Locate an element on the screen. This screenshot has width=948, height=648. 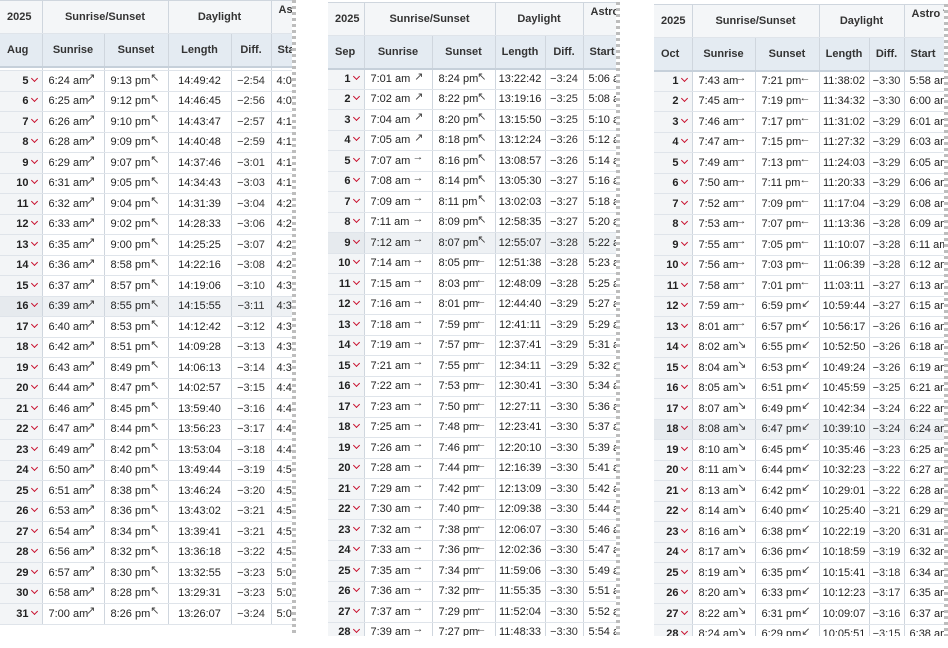
day-cell: 20 is located at coordinates (21, 388).